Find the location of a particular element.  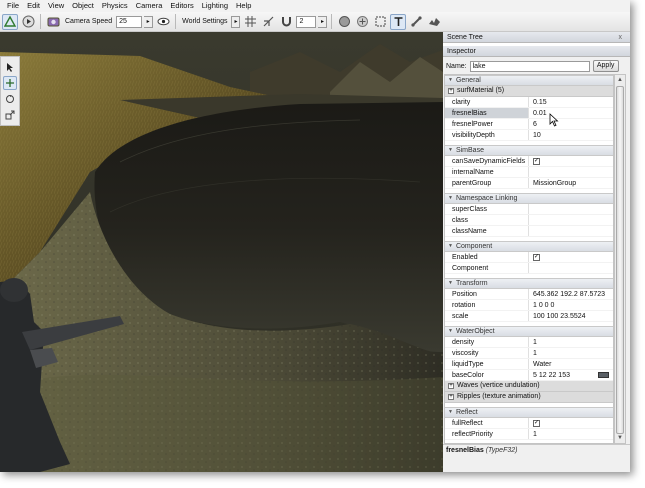

arrow-select-icon is located at coordinates (10, 67).